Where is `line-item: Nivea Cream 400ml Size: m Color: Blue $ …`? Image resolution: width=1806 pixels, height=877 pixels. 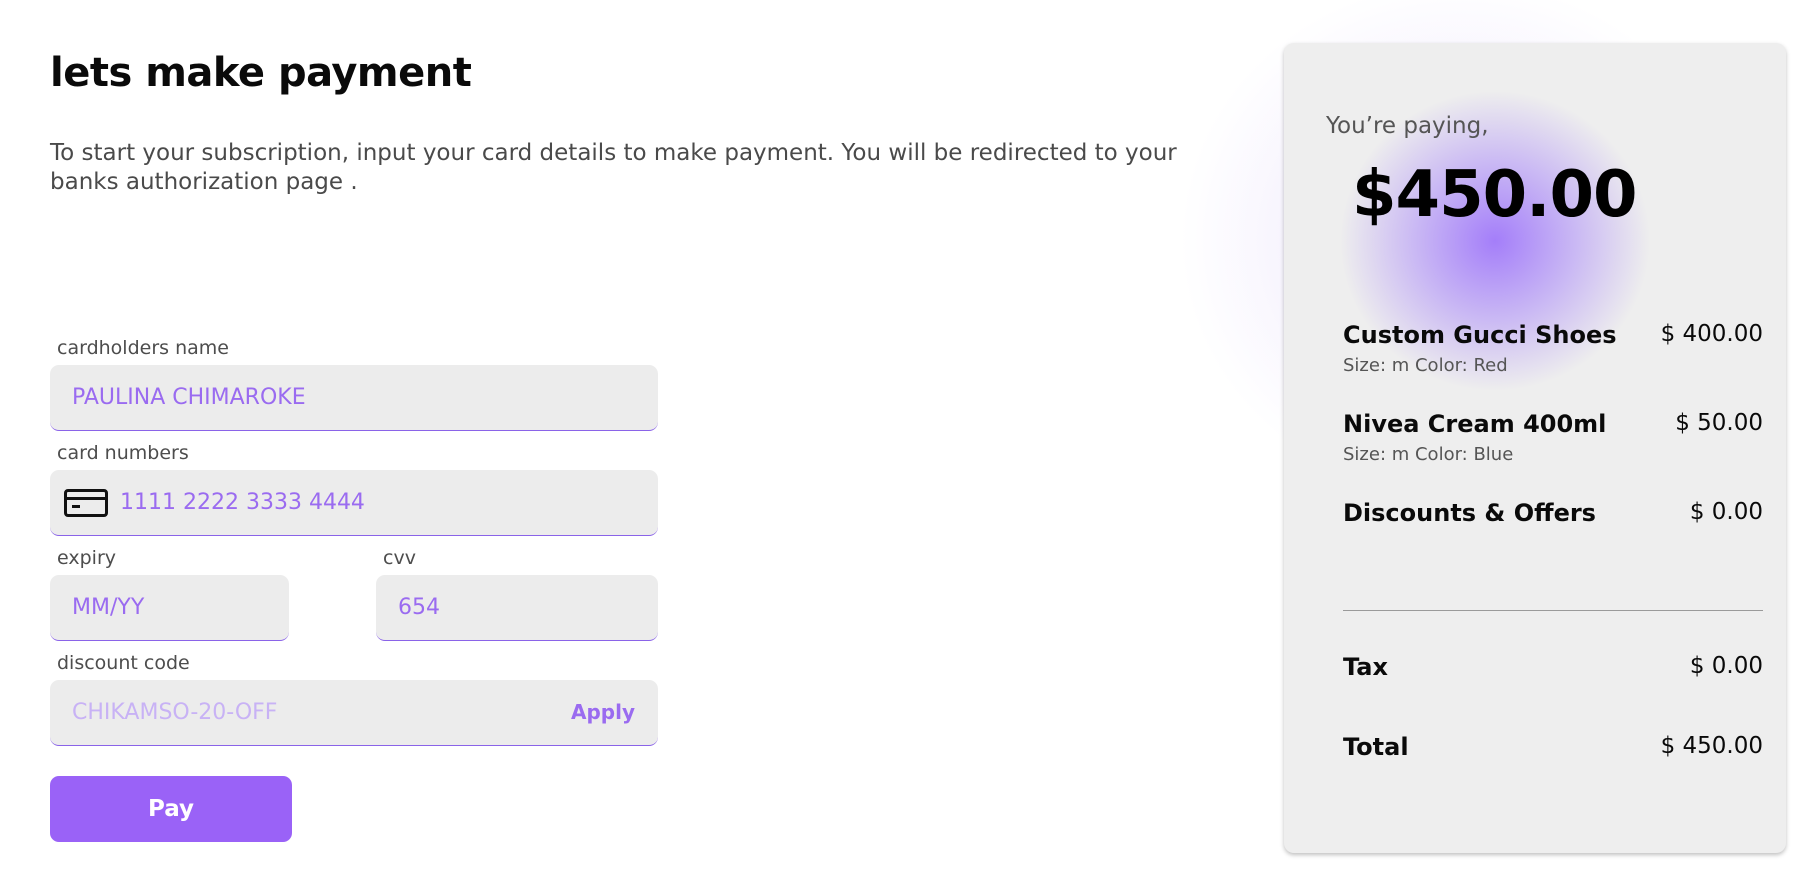 line-item: Nivea Cream 400ml Size: m Color: Blue $ … is located at coordinates (1553, 437).